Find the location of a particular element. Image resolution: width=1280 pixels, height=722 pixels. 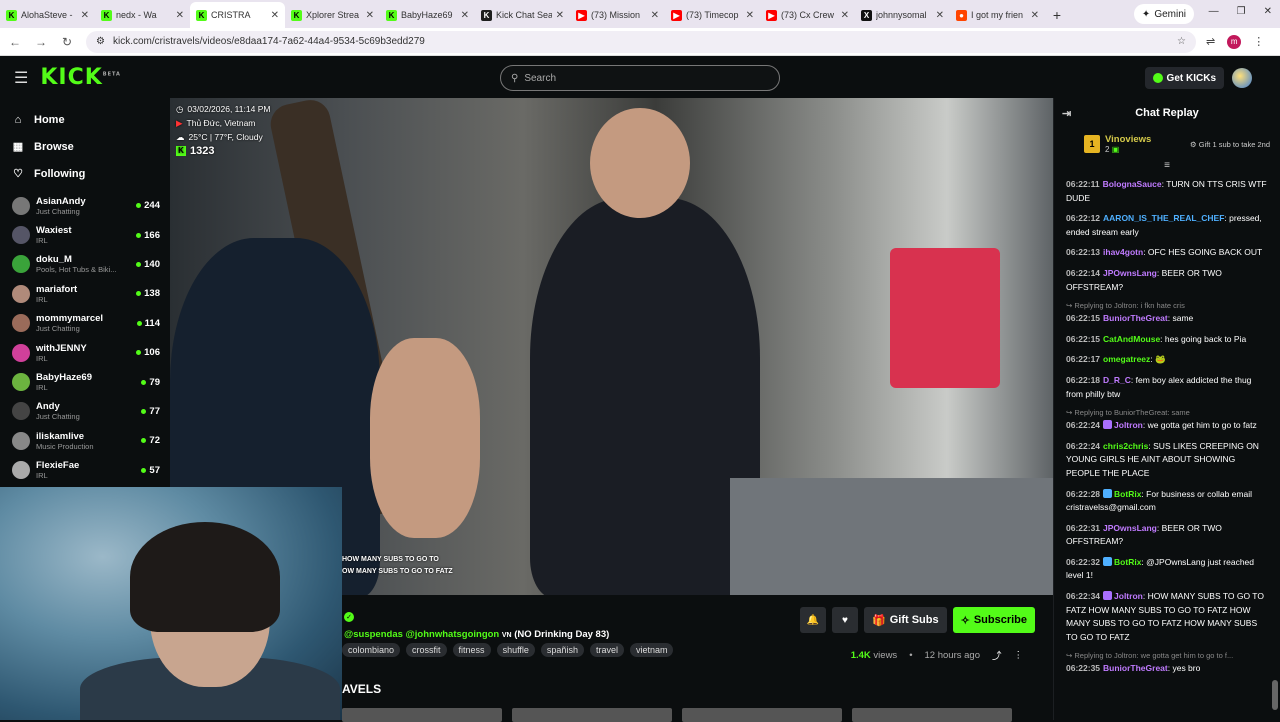

leader-sub-count: 2 ▣ is located at coordinates (1112, 149).